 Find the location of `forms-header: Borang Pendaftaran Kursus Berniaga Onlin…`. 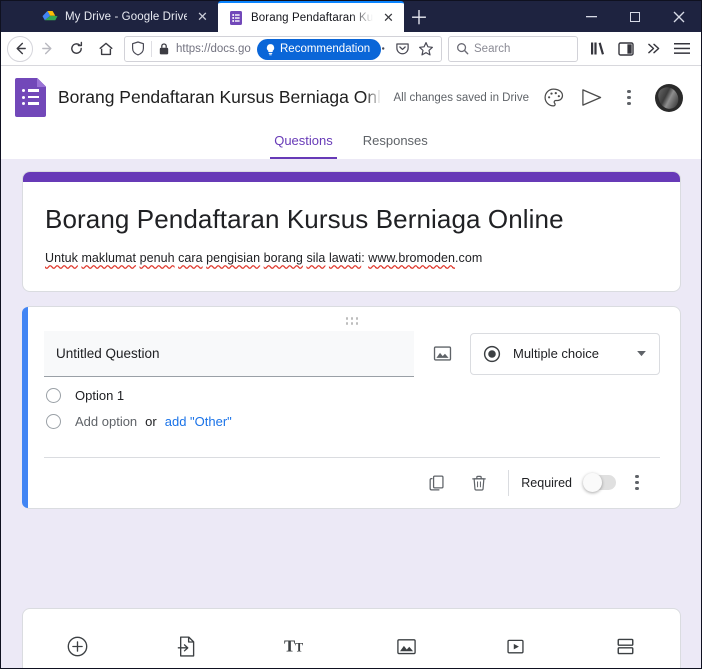

forms-header: Borang Pendaftaran Kursus Berniaga Onlin… is located at coordinates (351, 112).